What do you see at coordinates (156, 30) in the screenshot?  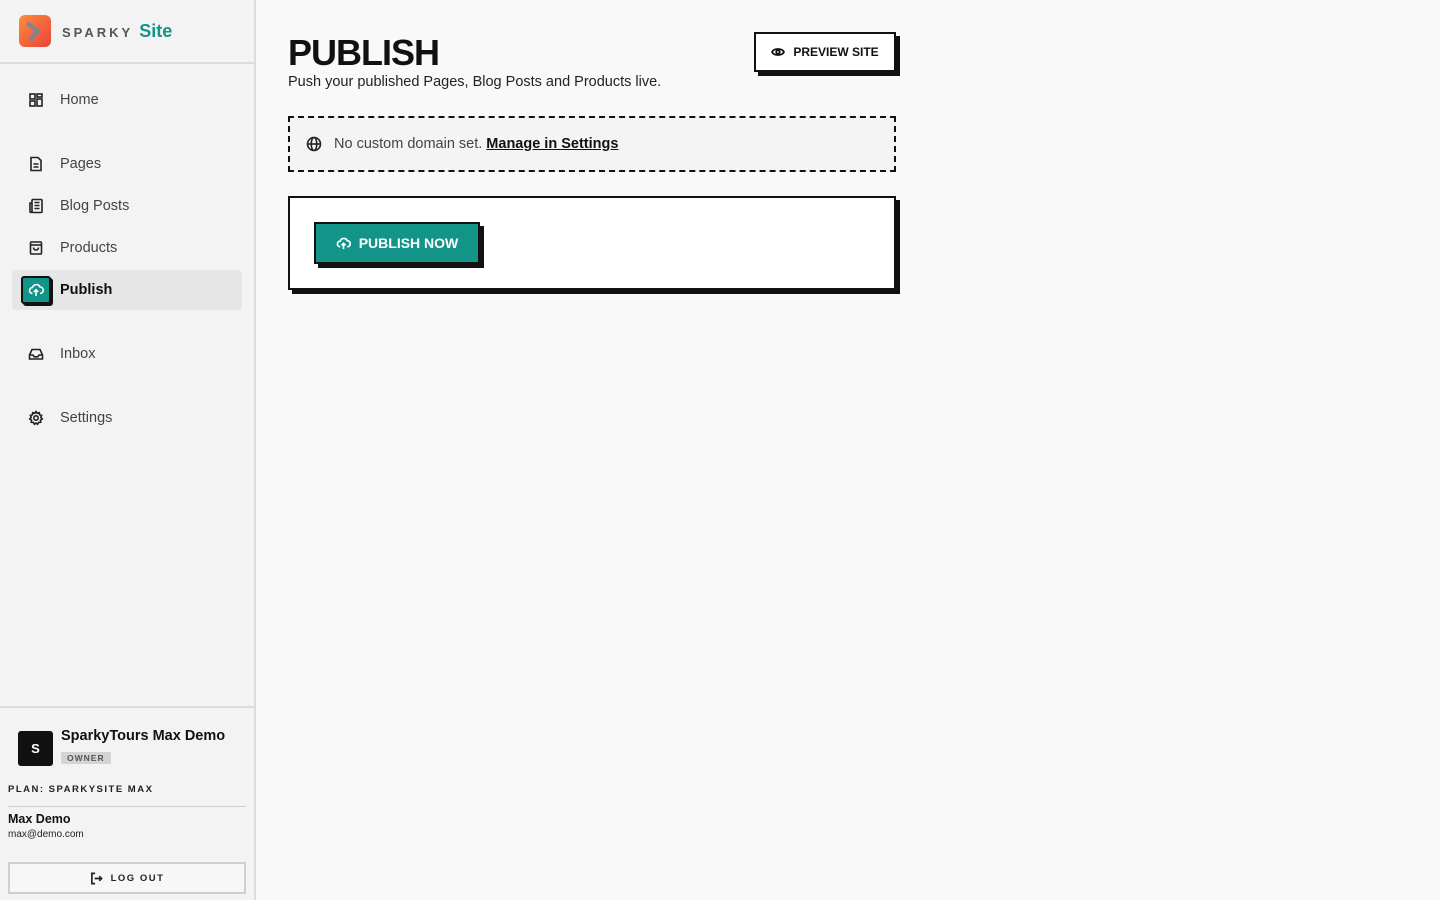 I see `brand-site: Site` at bounding box center [156, 30].